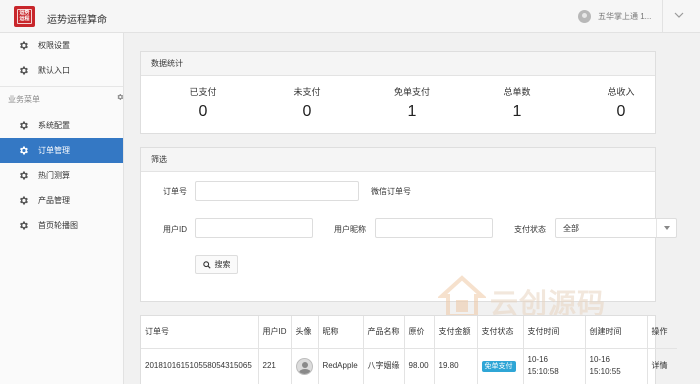  I want to click on col-header: 头像, so click(305, 332).